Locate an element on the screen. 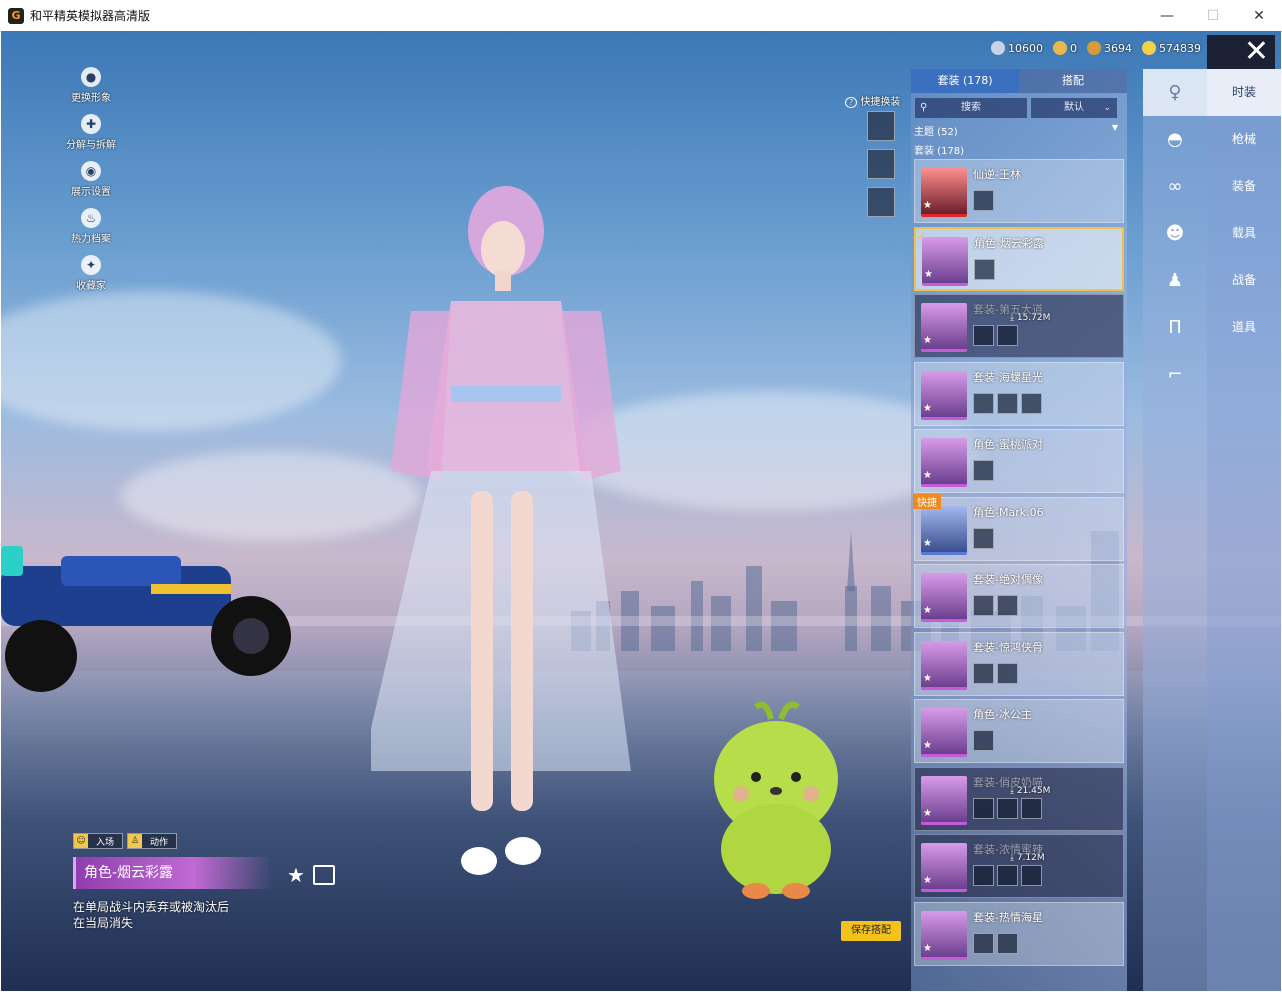  window-controls: — ☐ ✕ is located at coordinates (1213, 15).